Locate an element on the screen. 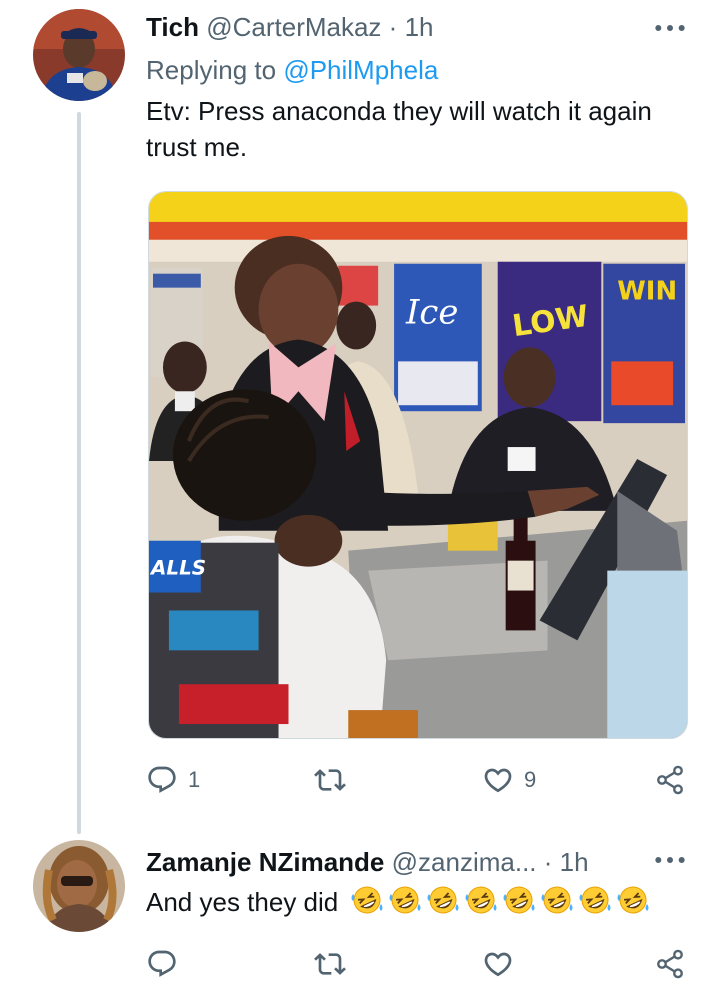 The height and width of the screenshot is (984, 720). tweet-actions: 1 9 is located at coordinates (419, 780).